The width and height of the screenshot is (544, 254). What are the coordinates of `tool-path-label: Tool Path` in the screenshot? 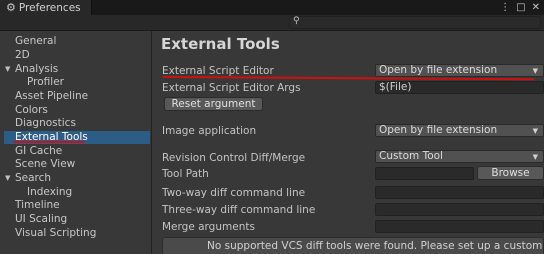 It's located at (185, 174).